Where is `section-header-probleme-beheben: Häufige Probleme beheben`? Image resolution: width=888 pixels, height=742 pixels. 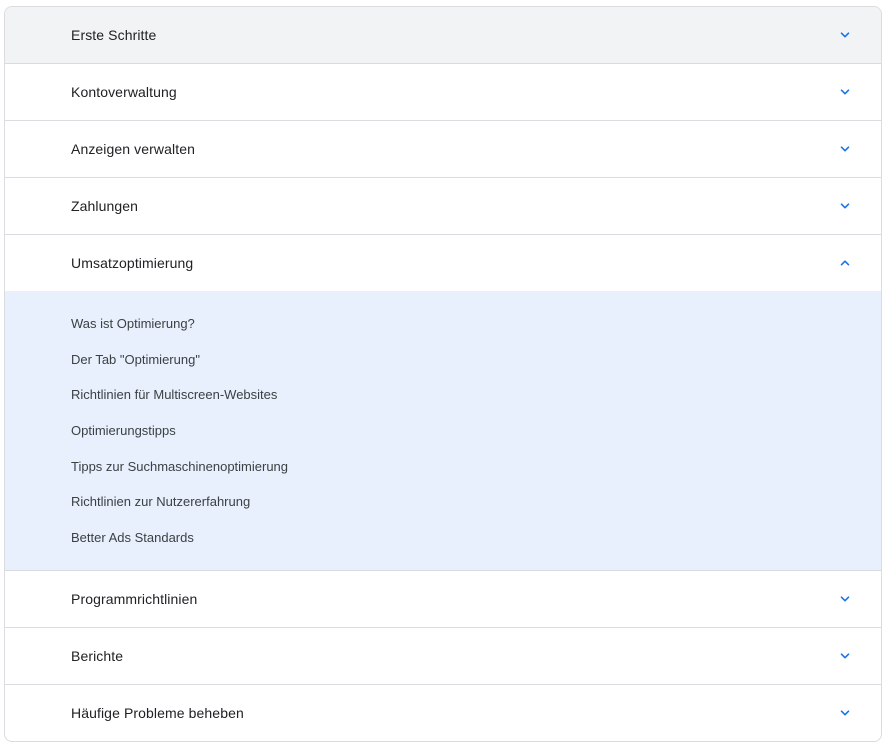 section-header-probleme-beheben: Häufige Probleme beheben is located at coordinates (443, 713).